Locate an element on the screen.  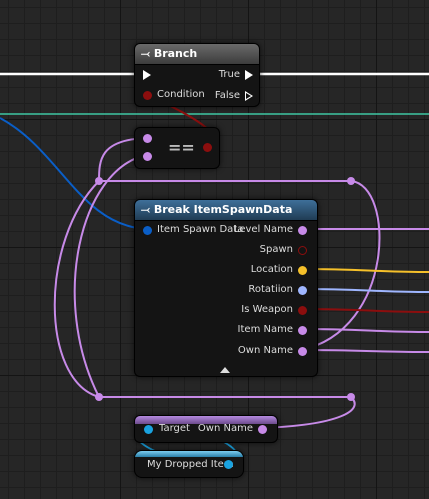
variable-node-header is located at coordinates (189, 454).